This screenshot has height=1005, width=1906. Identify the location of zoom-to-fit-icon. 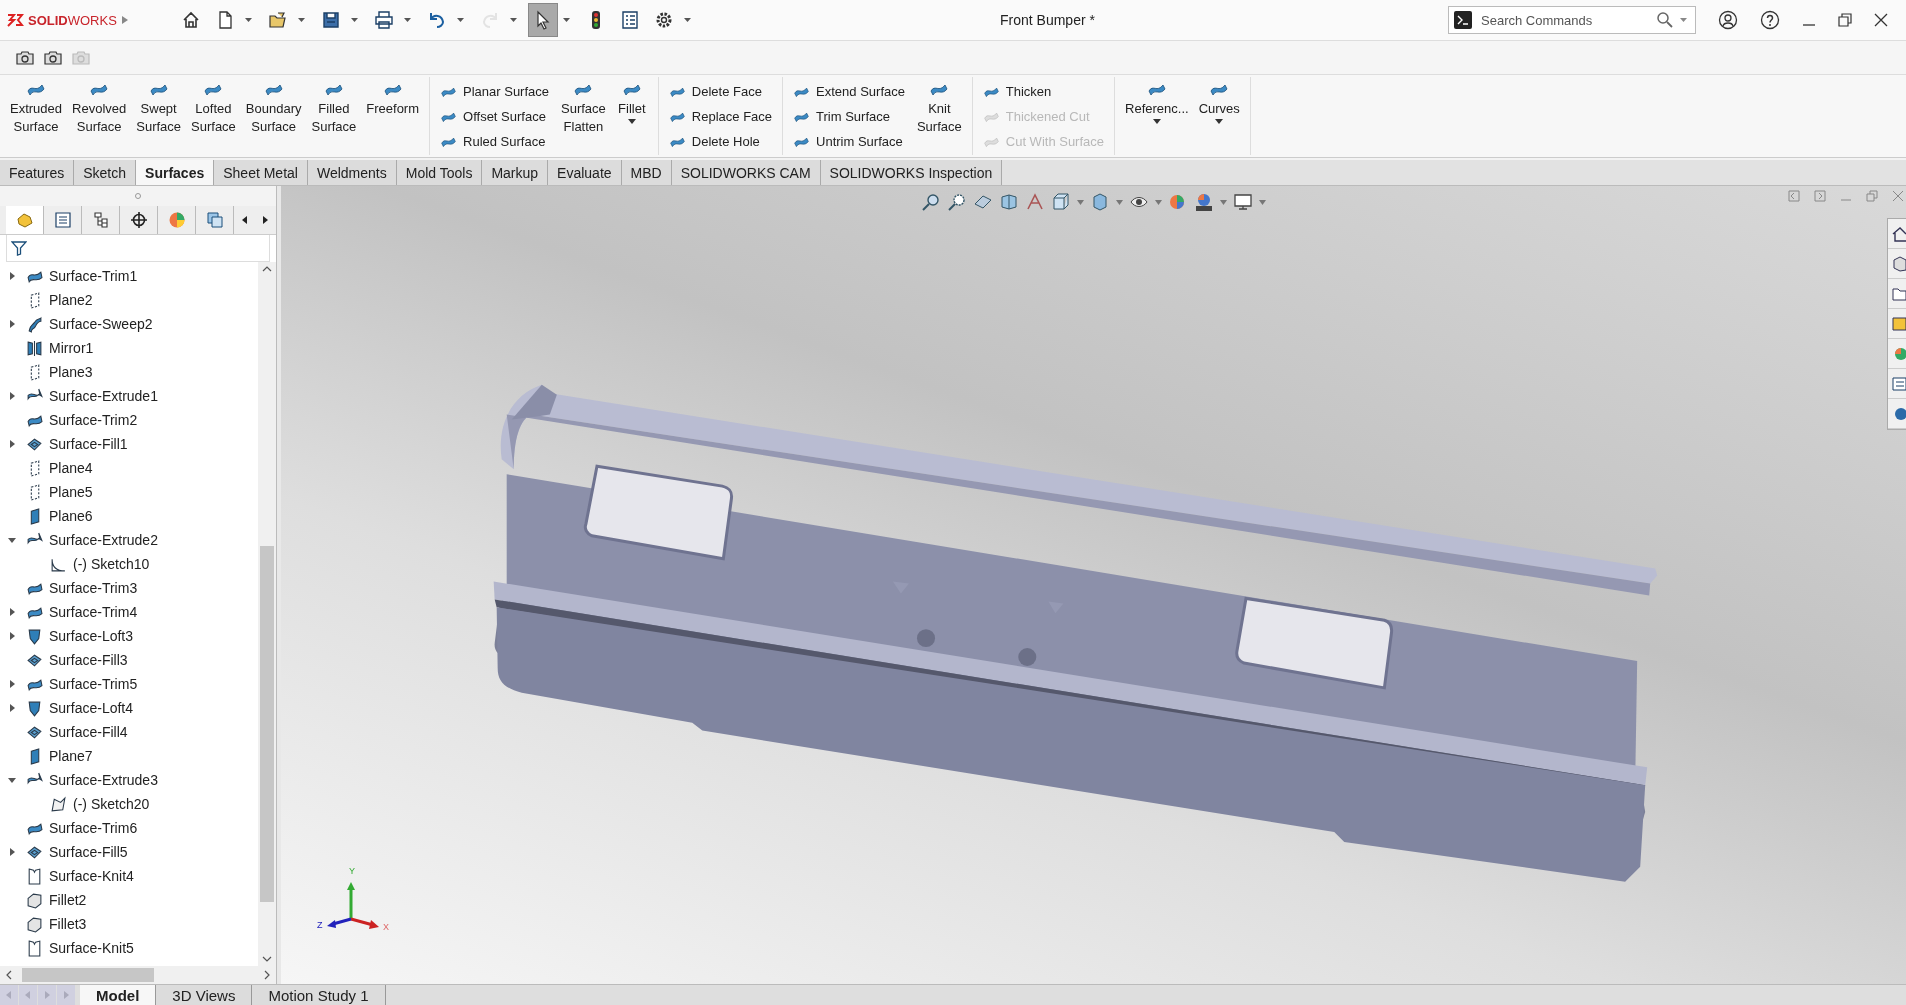
(931, 202).